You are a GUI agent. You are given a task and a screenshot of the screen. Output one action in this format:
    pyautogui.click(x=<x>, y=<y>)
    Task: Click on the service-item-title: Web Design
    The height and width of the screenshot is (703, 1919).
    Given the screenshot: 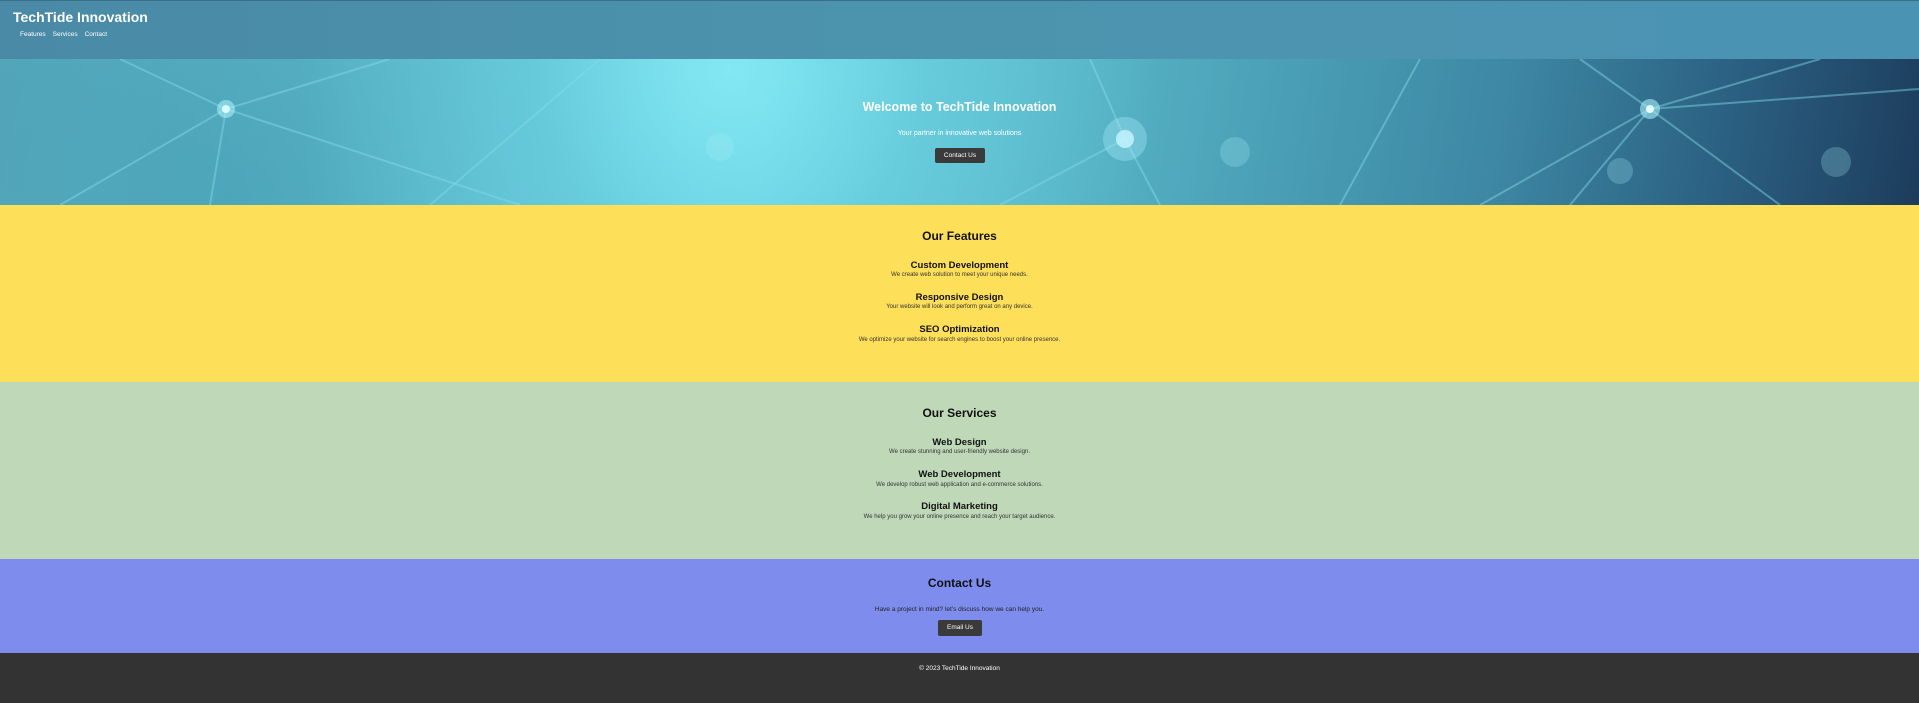 What is the action you would take?
    pyautogui.click(x=959, y=442)
    